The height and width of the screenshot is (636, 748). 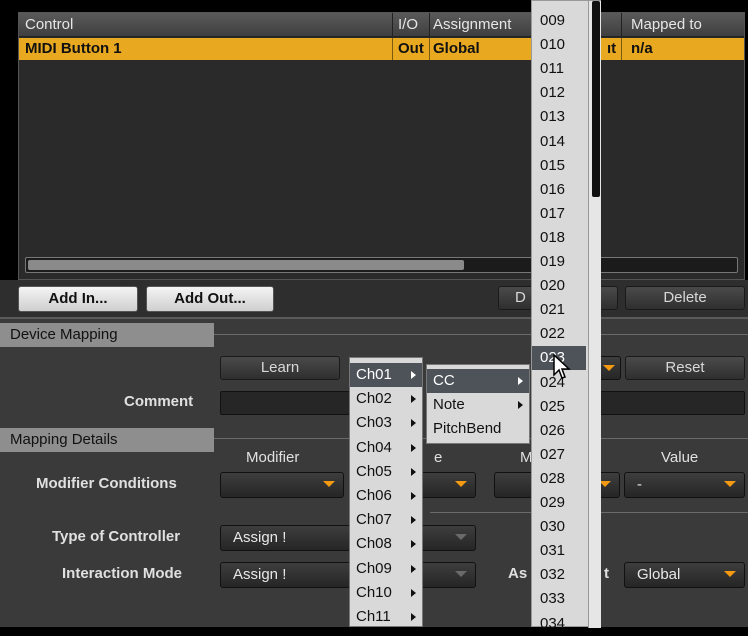 What do you see at coordinates (553, 237) in the screenshot?
I see `number-list-item-label: 018` at bounding box center [553, 237].